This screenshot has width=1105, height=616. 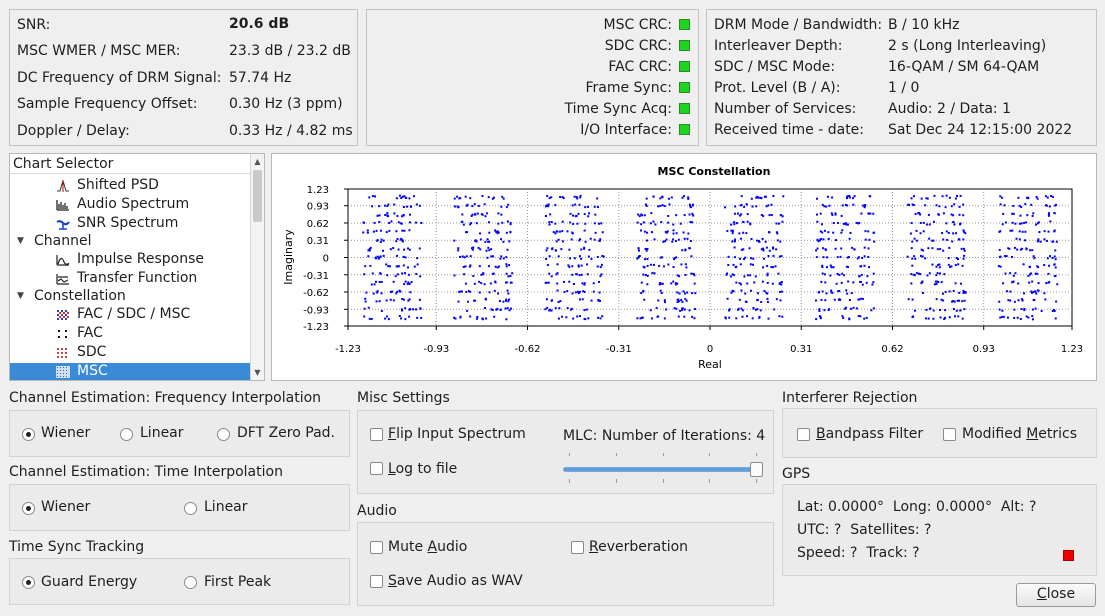 What do you see at coordinates (638, 547) in the screenshot?
I see `reverberation-label: Reverberation` at bounding box center [638, 547].